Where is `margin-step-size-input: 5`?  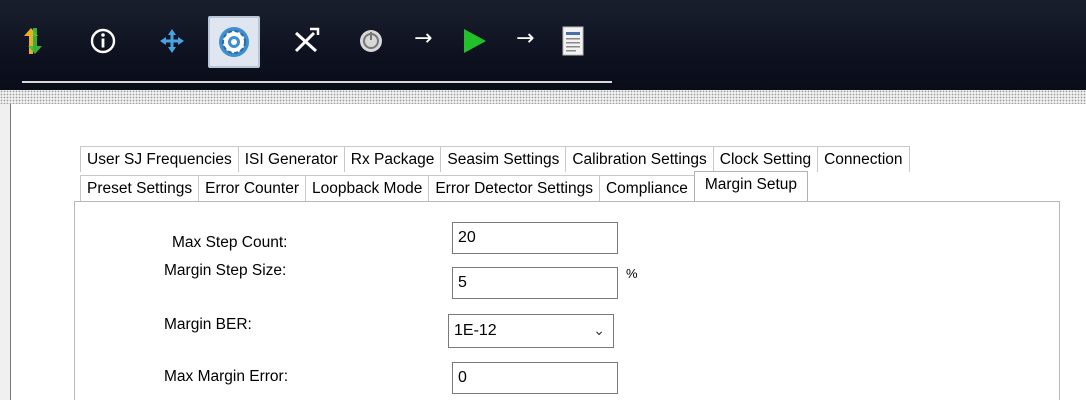
margin-step-size-input: 5 is located at coordinates (535, 283).